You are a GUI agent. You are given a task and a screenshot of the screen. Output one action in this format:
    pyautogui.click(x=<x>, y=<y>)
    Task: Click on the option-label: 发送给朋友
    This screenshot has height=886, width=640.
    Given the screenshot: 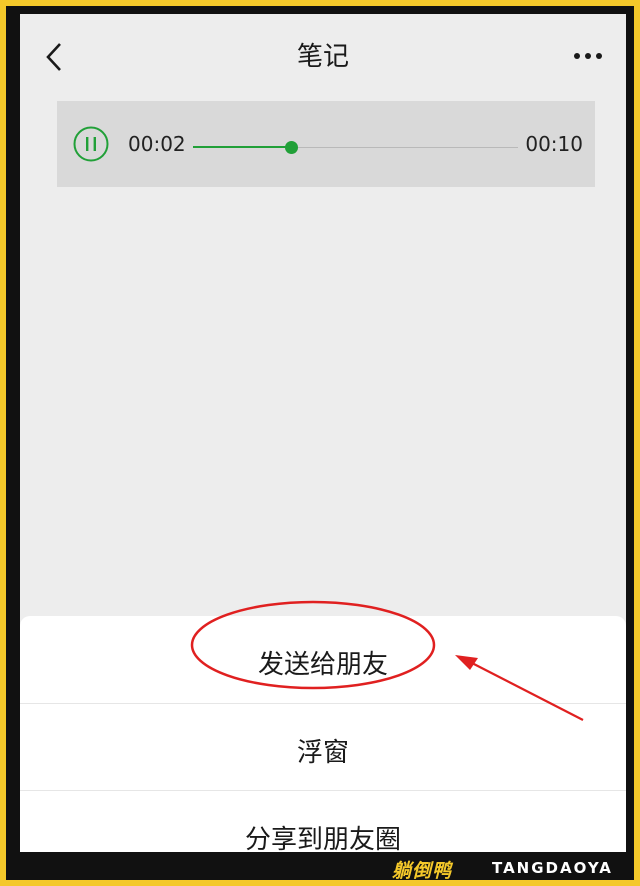 What is the action you would take?
    pyautogui.click(x=322, y=665)
    